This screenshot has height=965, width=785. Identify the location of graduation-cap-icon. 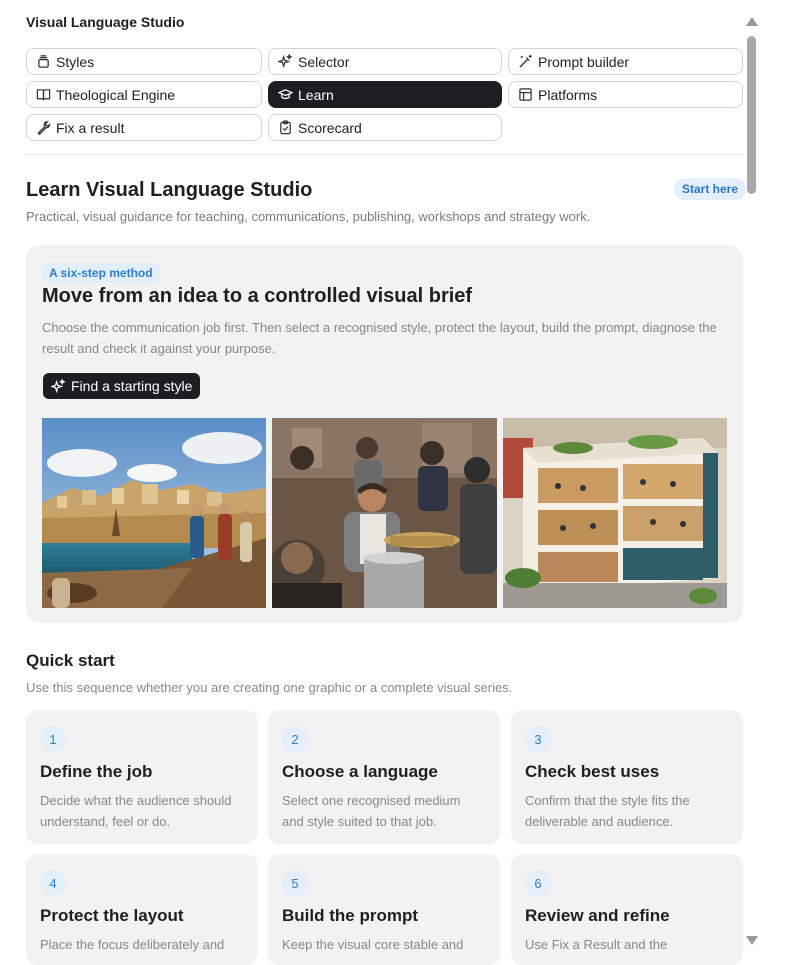
(285, 95).